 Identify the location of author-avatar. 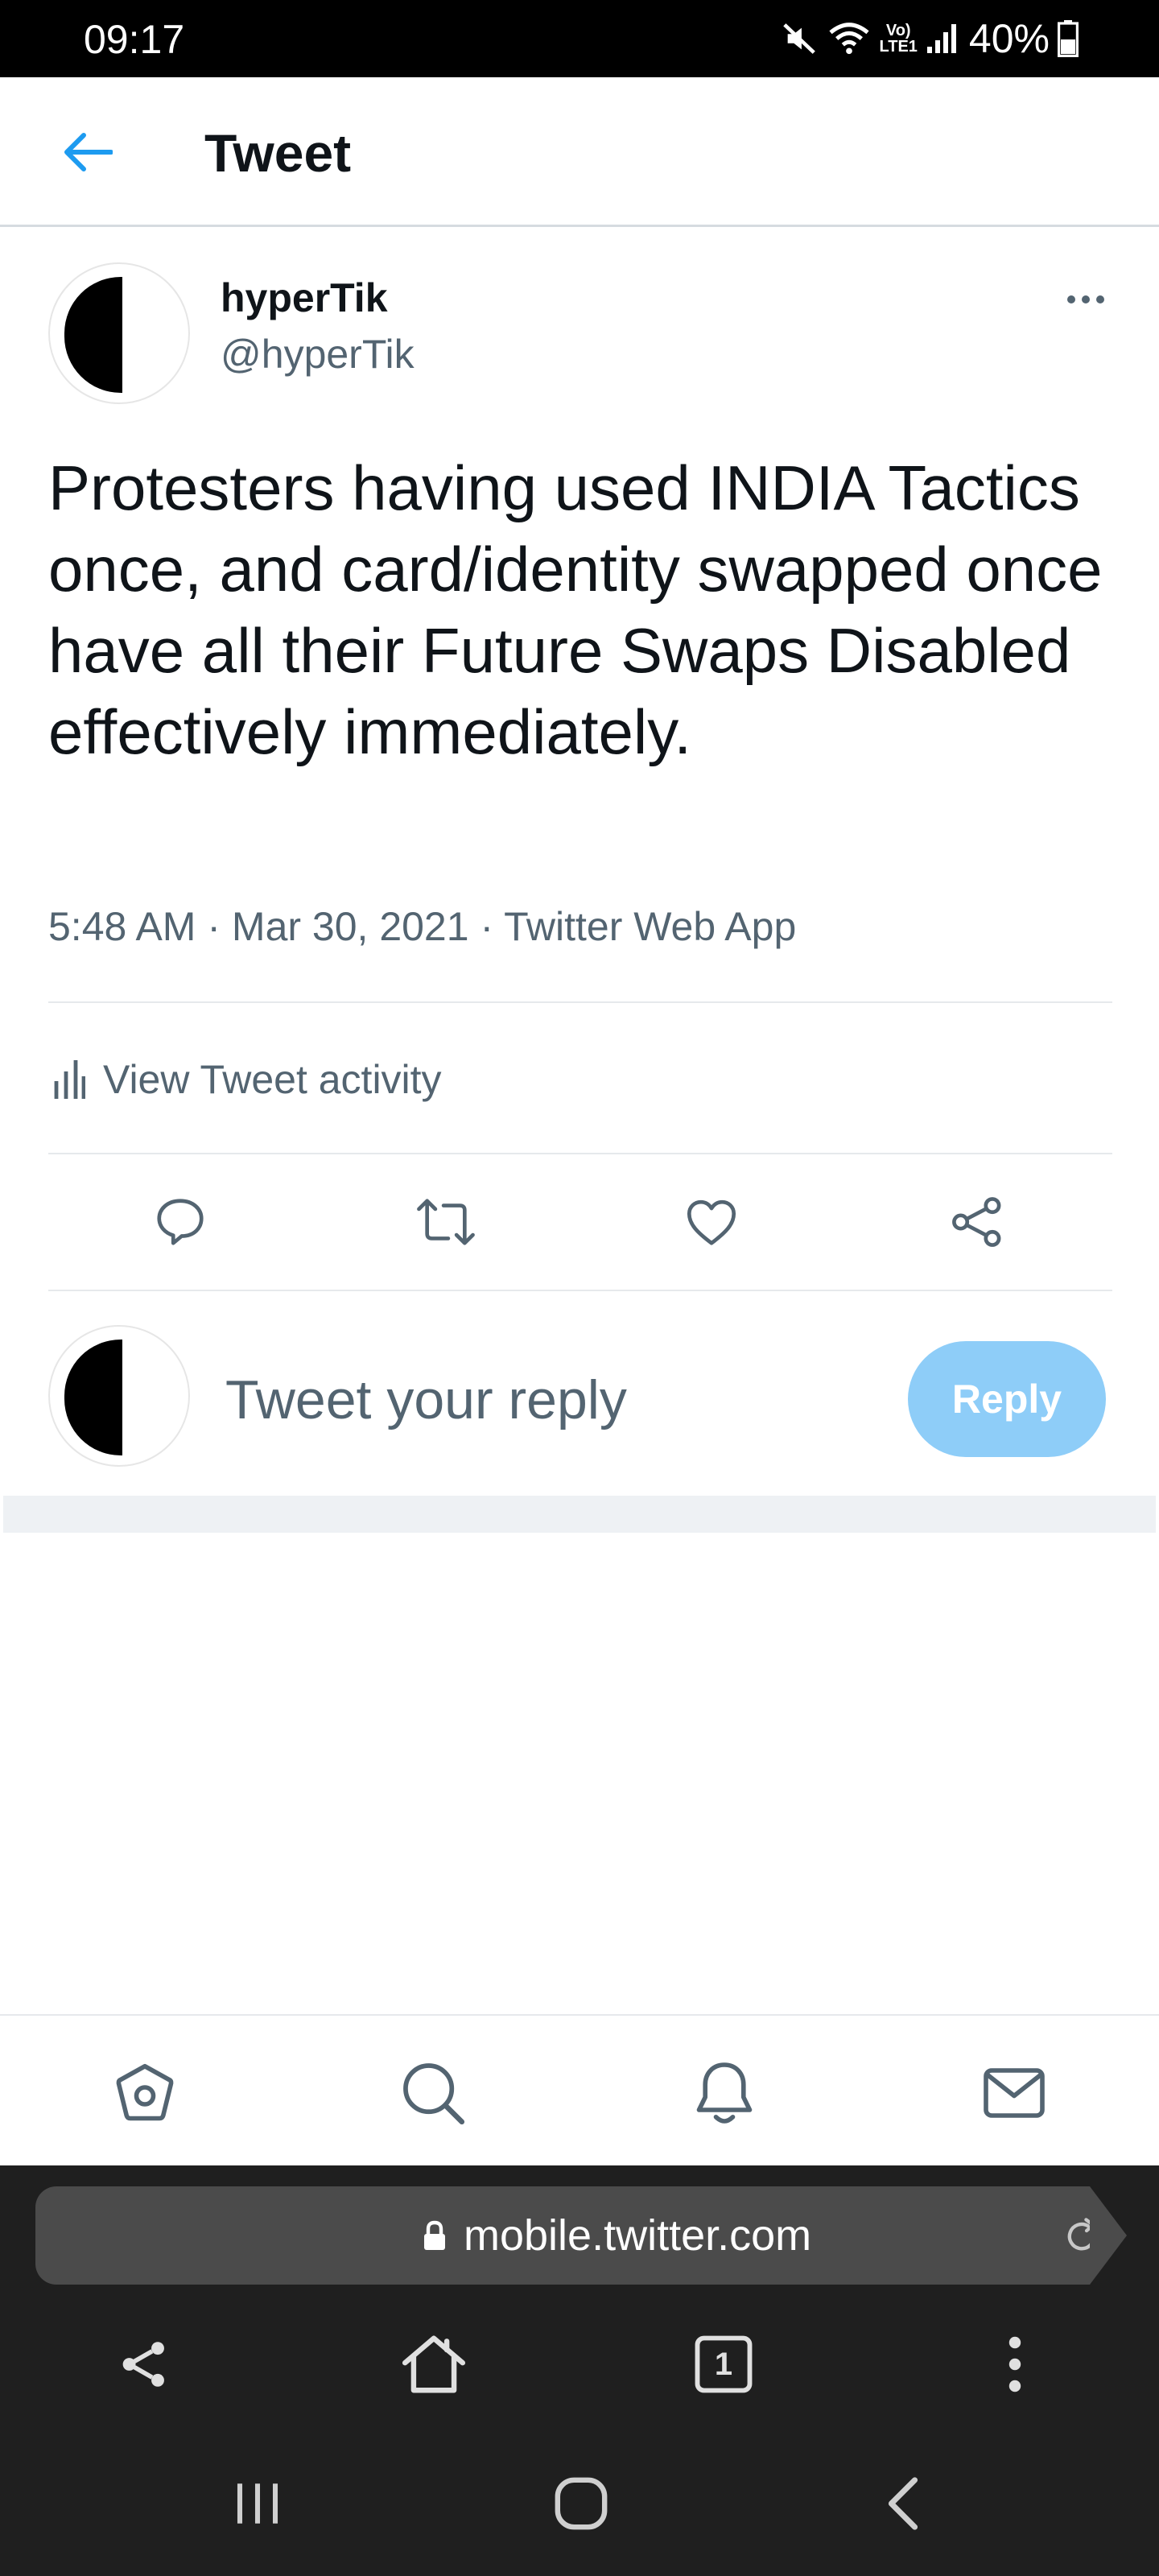
(119, 333).